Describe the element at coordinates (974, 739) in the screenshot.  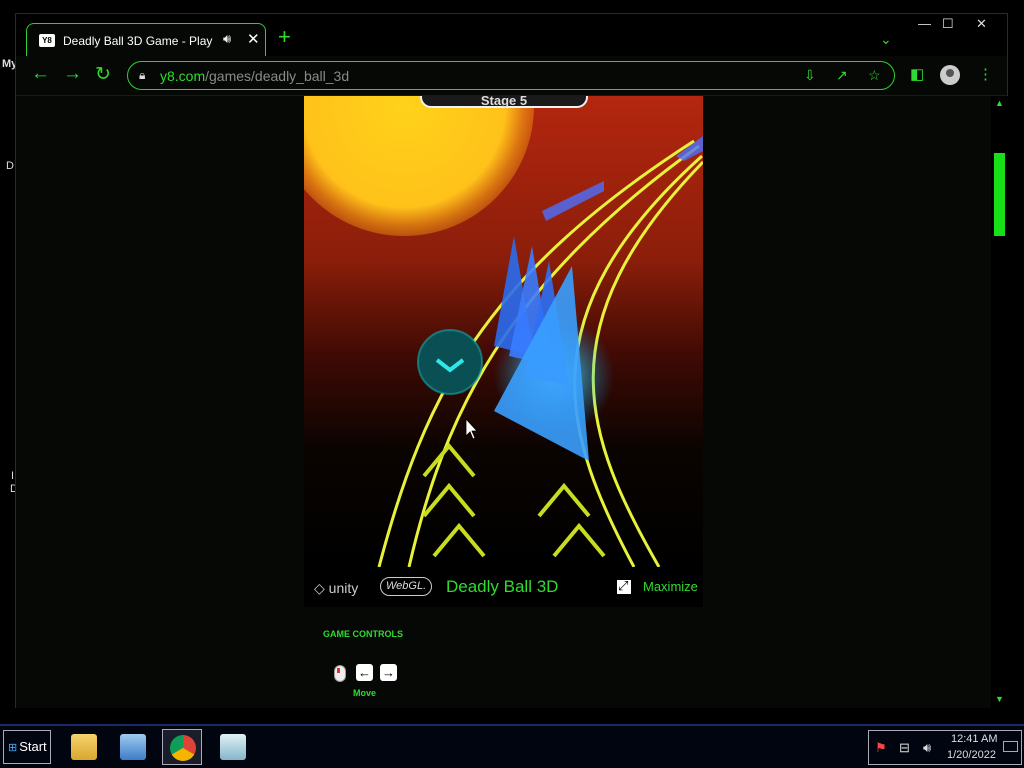
I see `clock-time: 12:41 AM` at that location.